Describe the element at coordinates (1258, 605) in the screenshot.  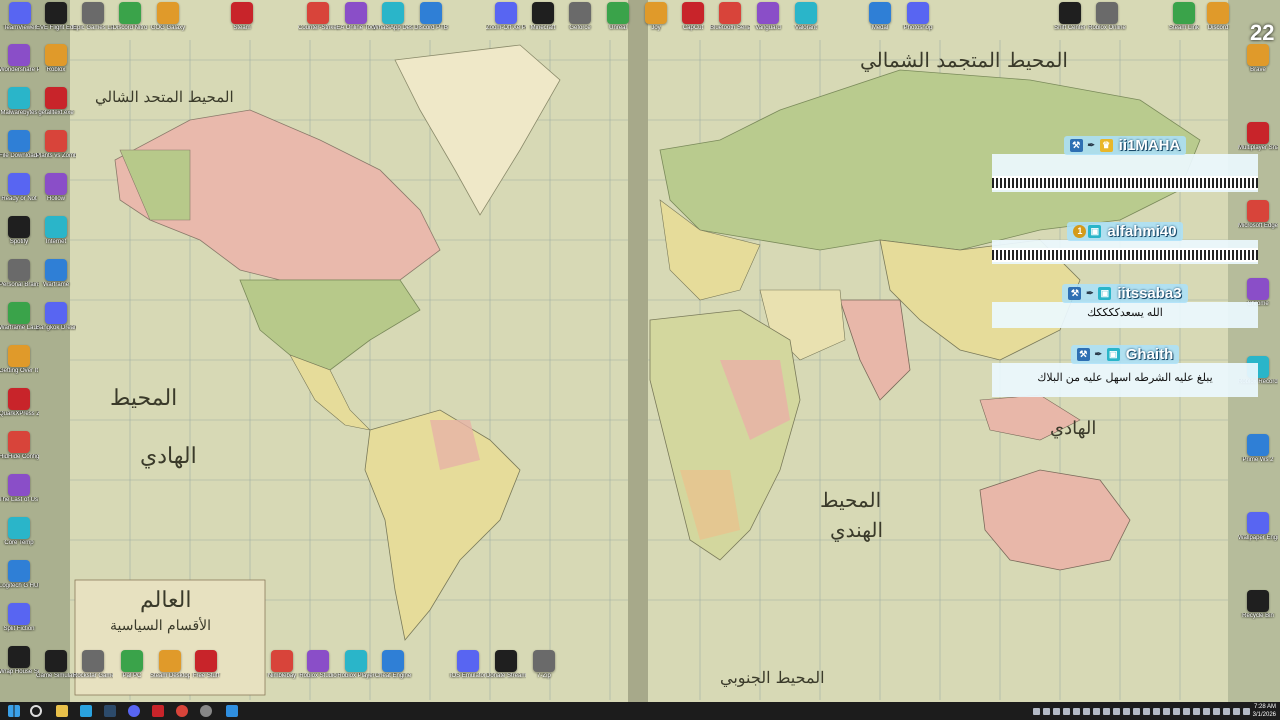
I see `desktop-icon-right: Recycle Bin` at that location.